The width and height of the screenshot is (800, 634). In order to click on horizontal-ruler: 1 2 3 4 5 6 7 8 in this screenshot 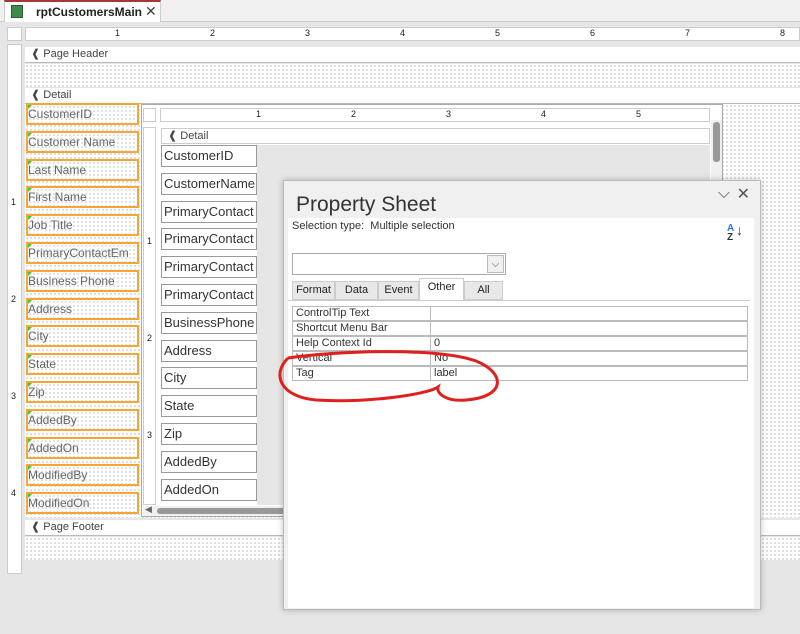, I will do `click(412, 34)`.